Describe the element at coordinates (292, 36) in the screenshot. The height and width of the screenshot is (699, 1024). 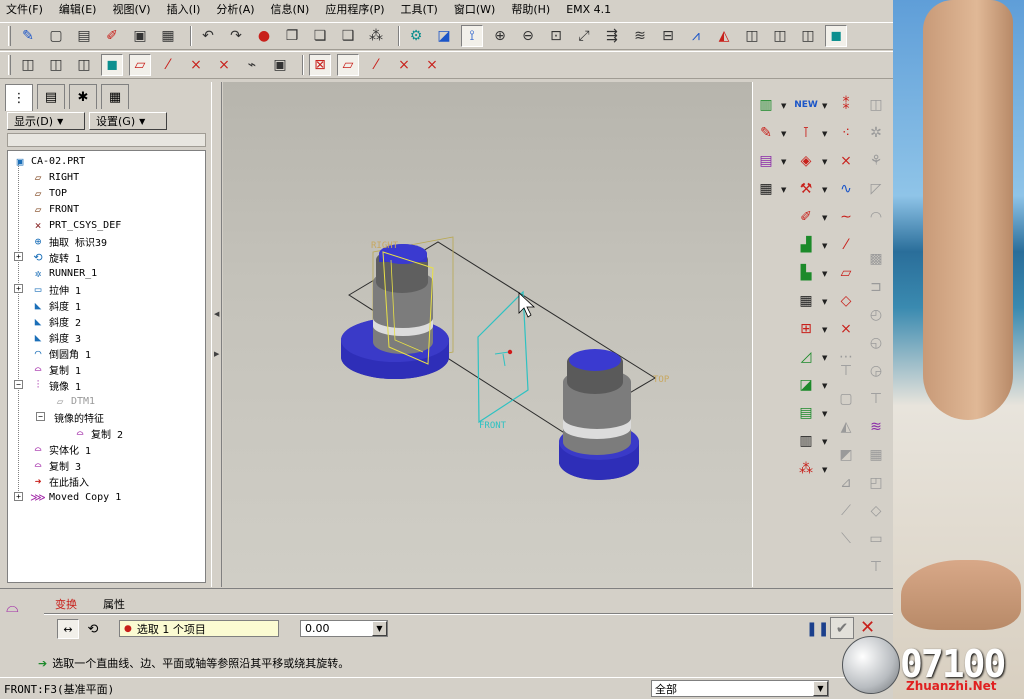
I see `copy-icon: ❐` at that location.